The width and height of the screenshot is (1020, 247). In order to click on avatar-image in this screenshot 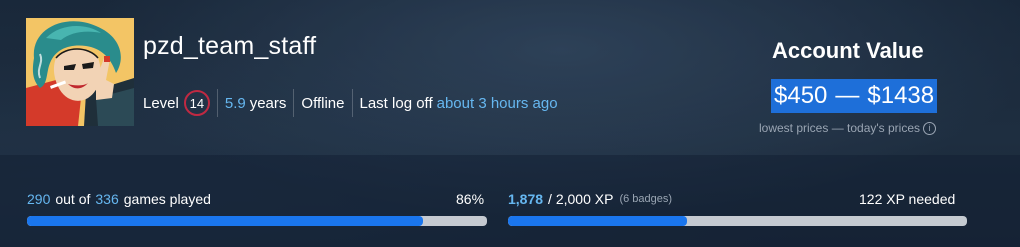, I will do `click(80, 72)`.